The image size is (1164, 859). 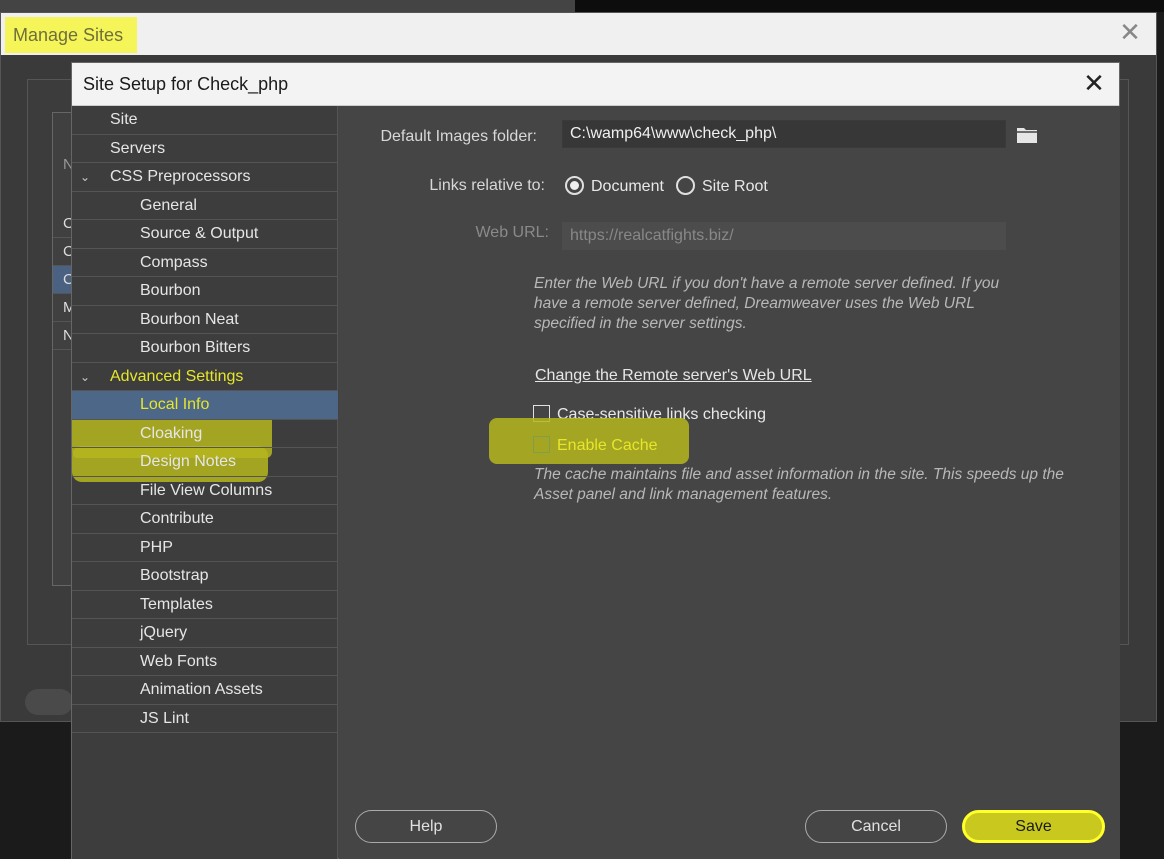 What do you see at coordinates (195, 347) in the screenshot?
I see `sidebar-item-label: Bourbon Bitters` at bounding box center [195, 347].